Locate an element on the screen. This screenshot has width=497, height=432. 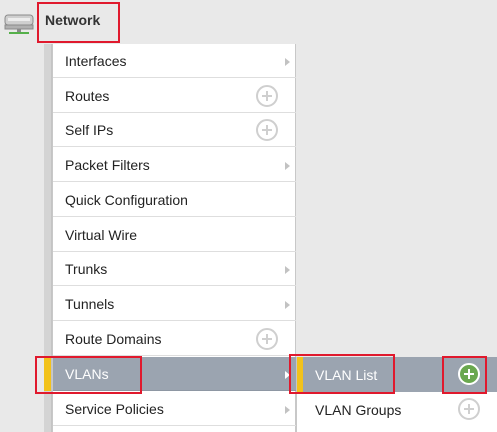
menu-item-label: Routes is located at coordinates (87, 95).